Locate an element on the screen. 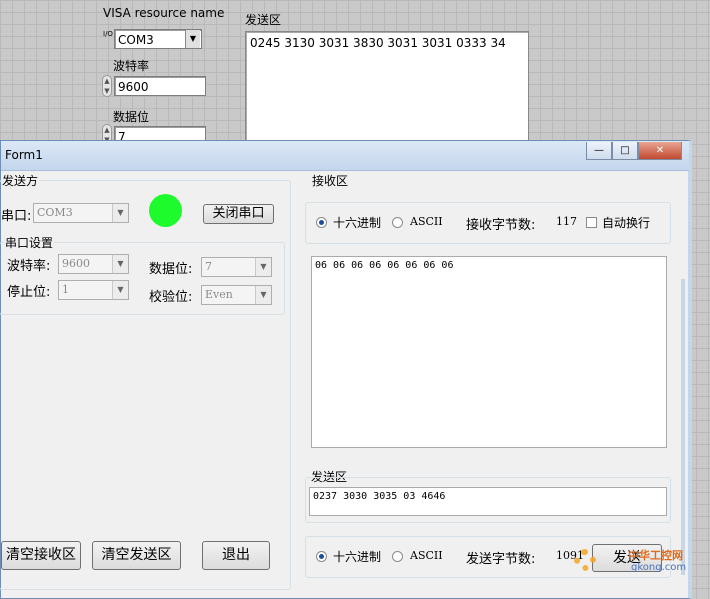  send-hex-label: 十六进制 is located at coordinates (357, 556).